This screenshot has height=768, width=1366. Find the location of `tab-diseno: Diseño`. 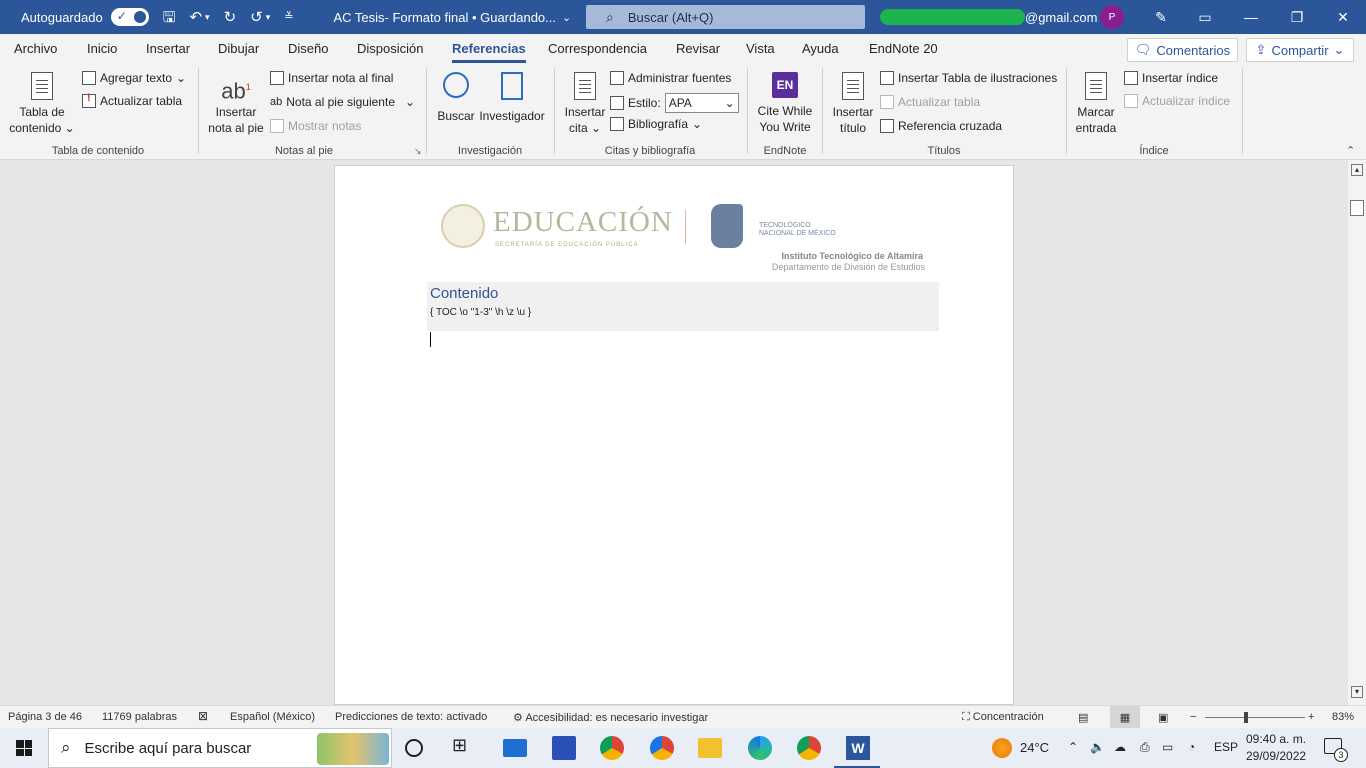

tab-diseno: Diseño is located at coordinates (308, 48).